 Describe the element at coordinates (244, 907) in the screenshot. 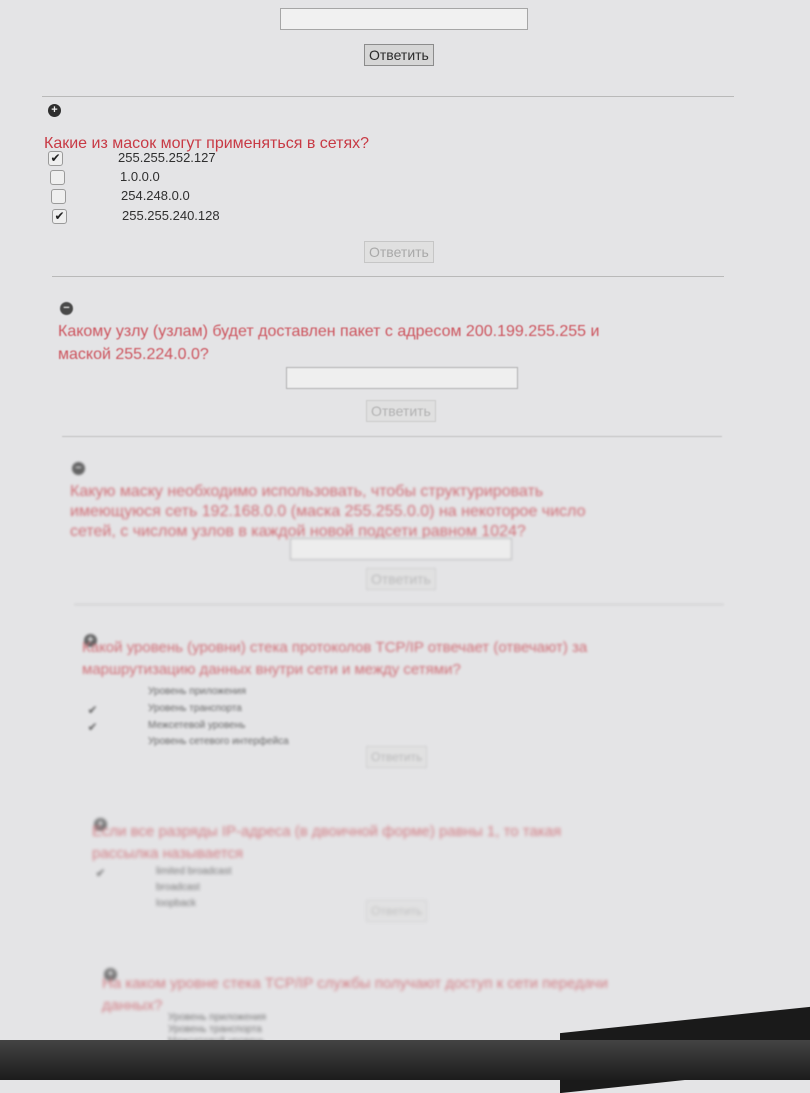

I see `option-row: loopback` at that location.